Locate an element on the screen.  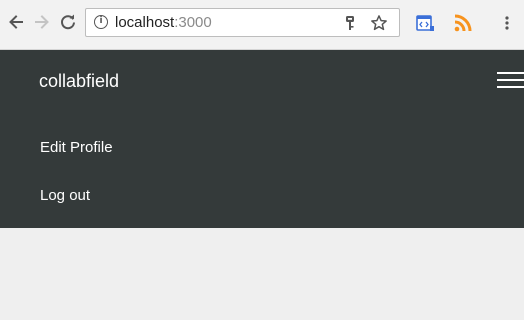
forward-button is located at coordinates (42, 22).